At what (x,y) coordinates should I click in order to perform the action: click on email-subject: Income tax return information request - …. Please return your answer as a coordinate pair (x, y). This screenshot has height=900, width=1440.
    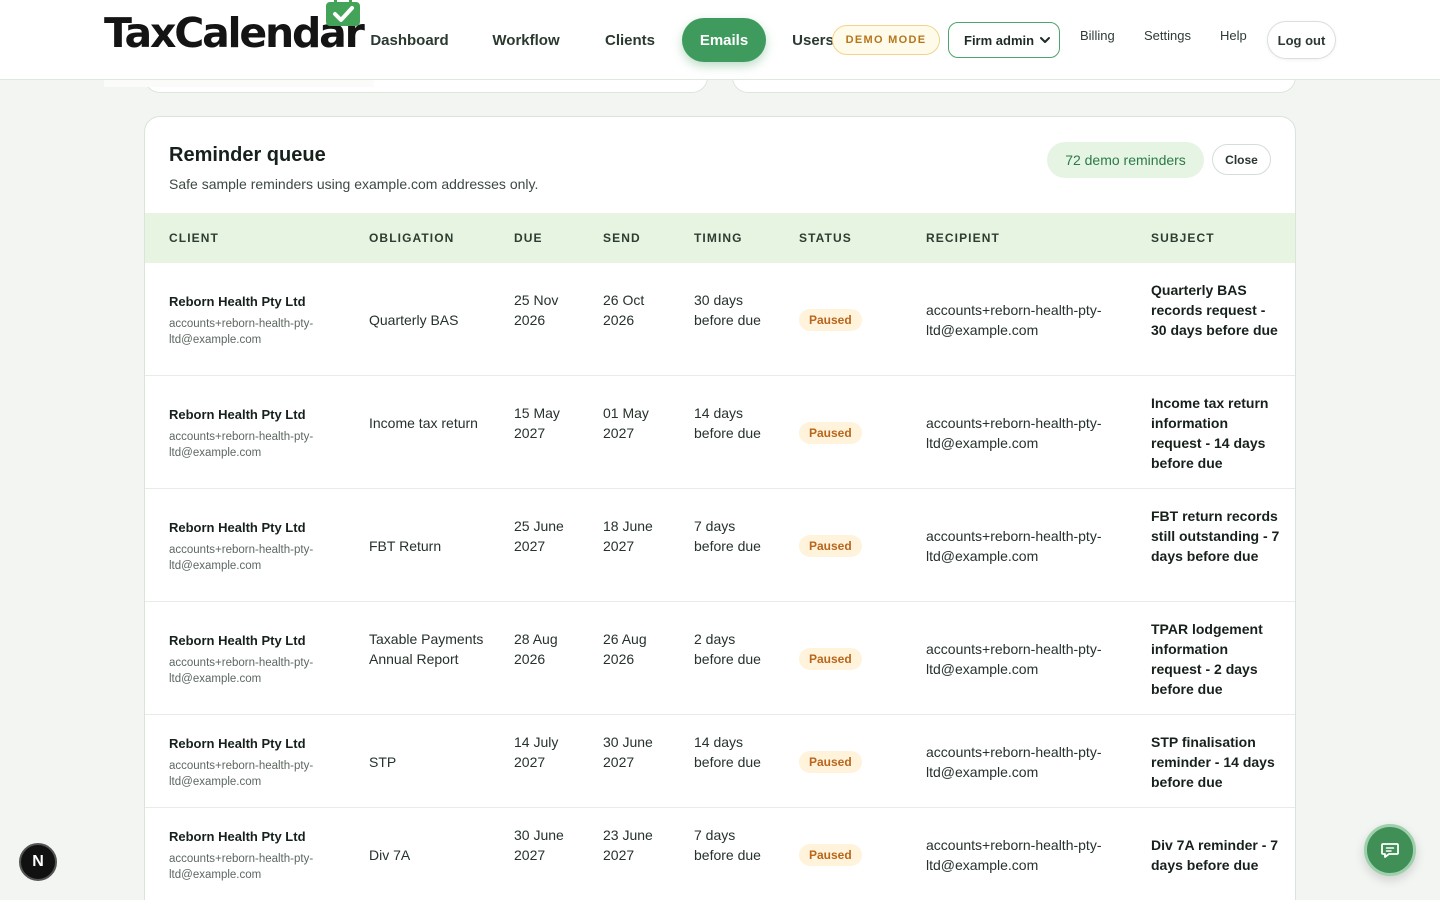
    Looking at the image, I should click on (1210, 433).